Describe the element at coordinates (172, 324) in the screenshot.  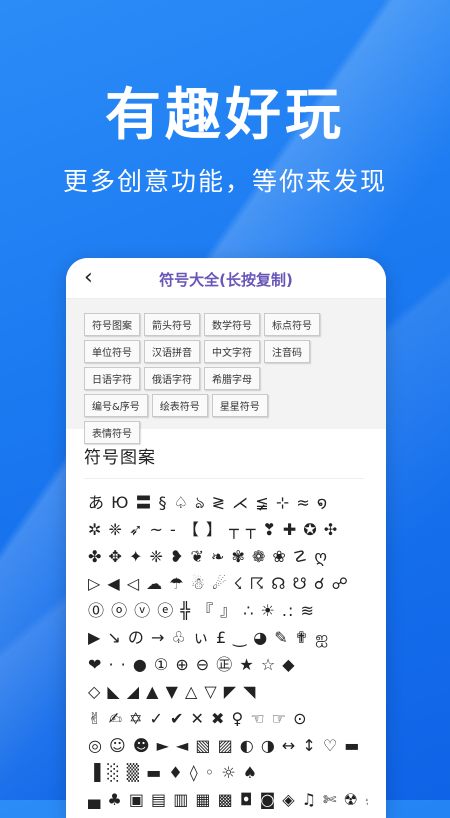
I see `category-arrows: 箭头符号` at that location.